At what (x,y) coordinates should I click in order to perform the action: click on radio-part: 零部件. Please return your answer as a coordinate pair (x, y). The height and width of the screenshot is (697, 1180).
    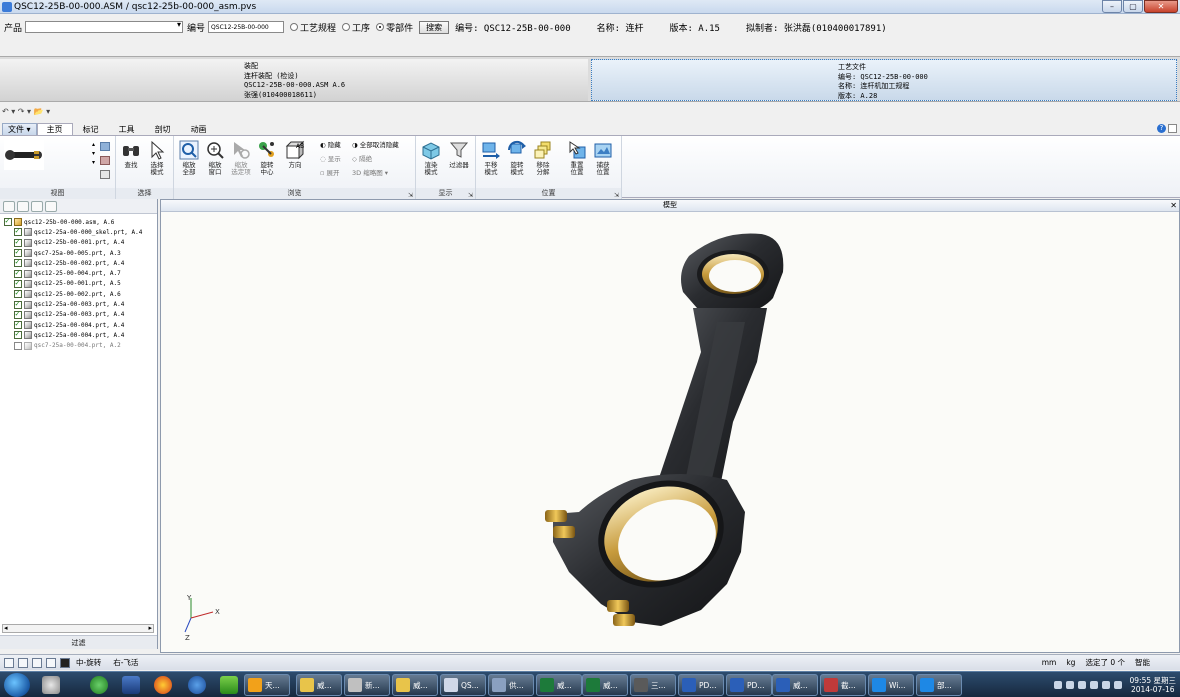
    Looking at the image, I should click on (394, 27).